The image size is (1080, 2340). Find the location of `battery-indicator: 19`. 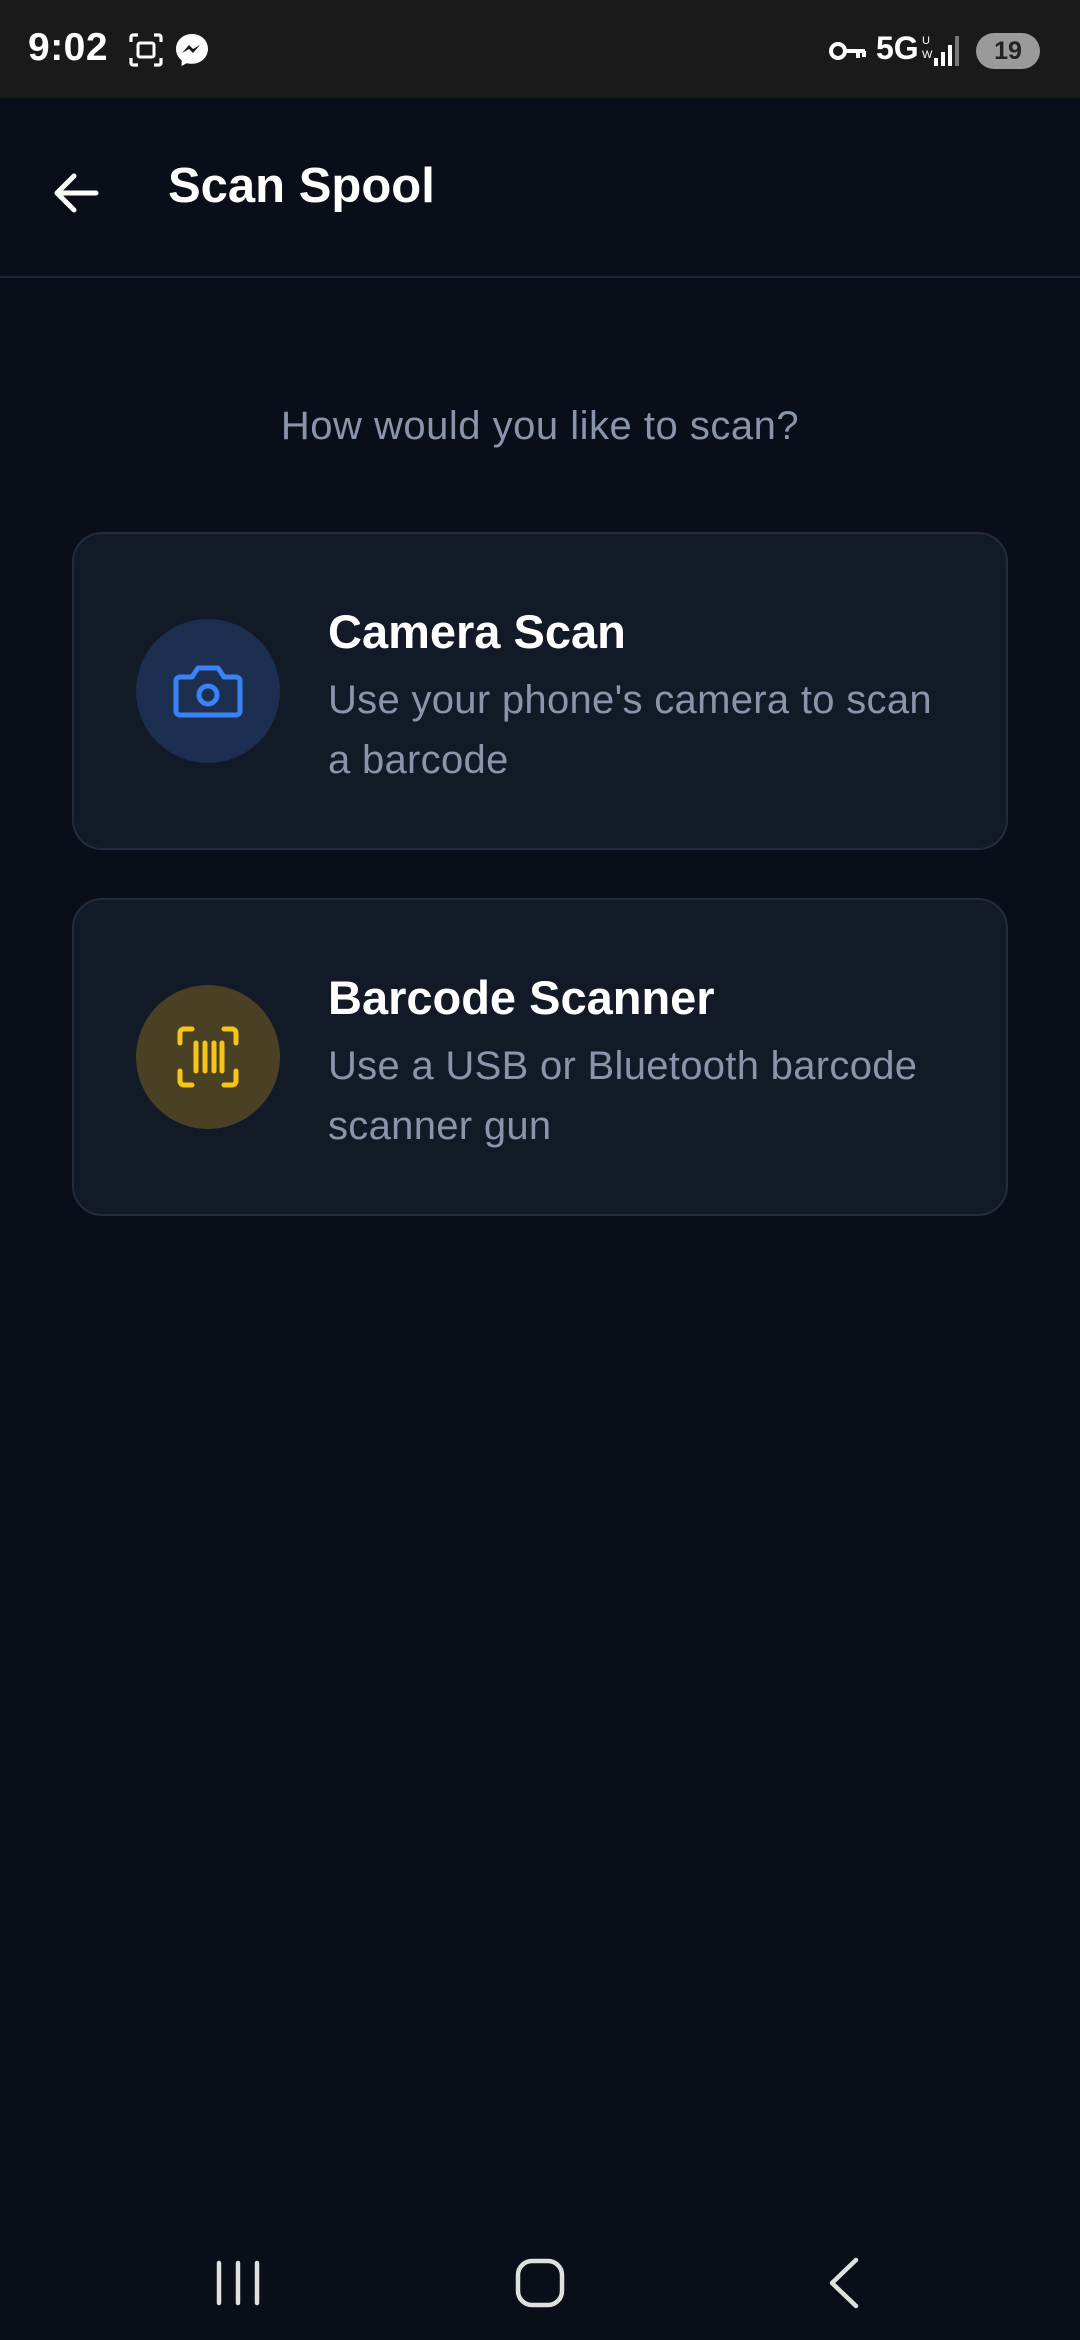

battery-indicator: 19 is located at coordinates (1008, 51).